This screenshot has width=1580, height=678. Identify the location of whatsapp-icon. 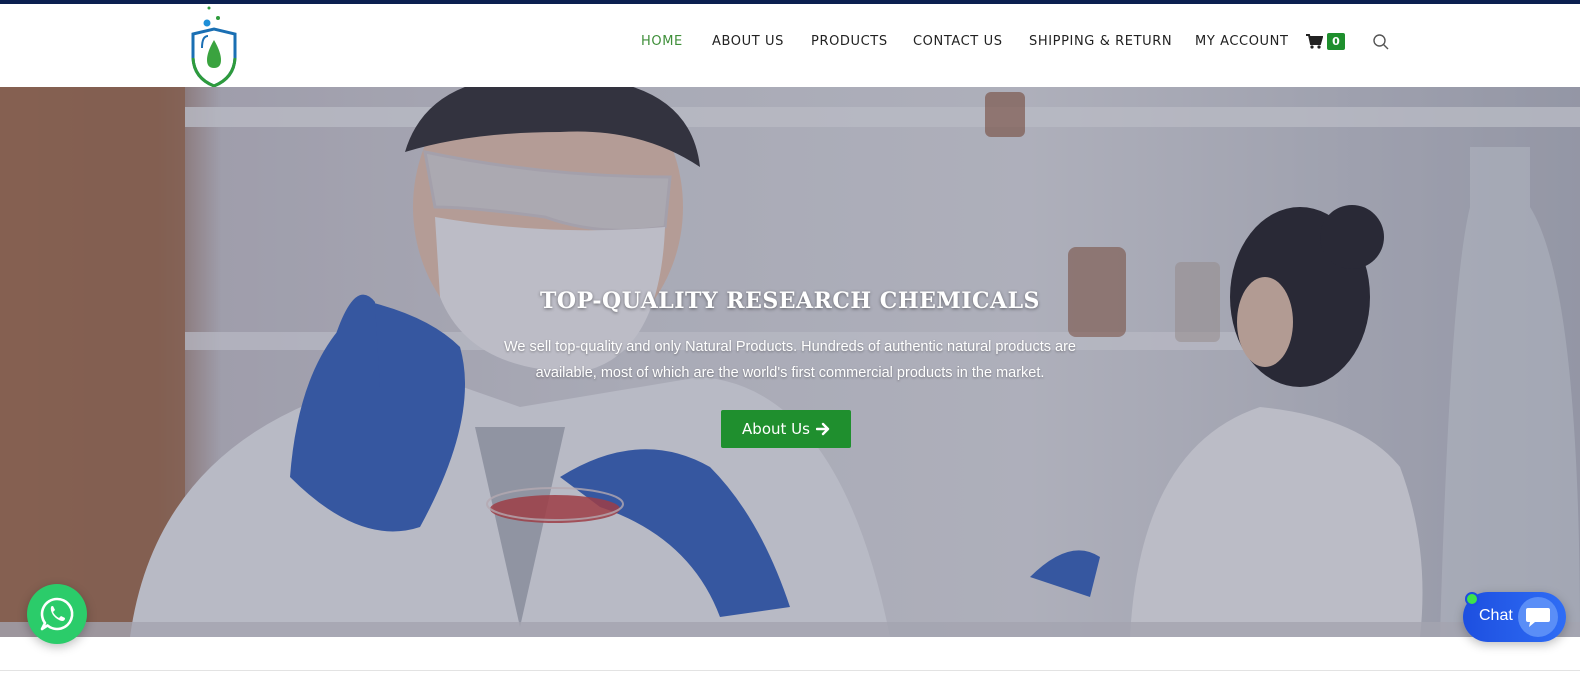
(57, 614).